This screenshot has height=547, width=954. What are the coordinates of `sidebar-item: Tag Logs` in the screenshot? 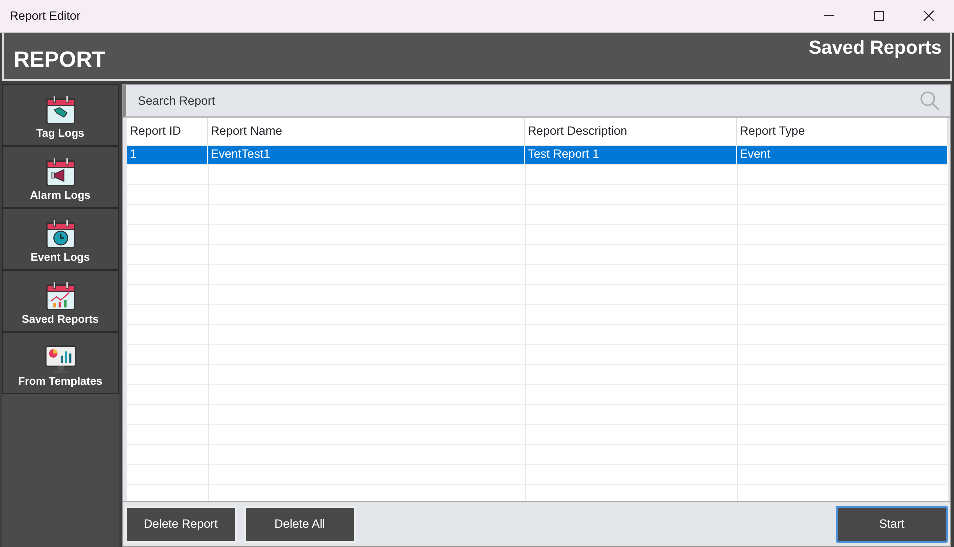 It's located at (60, 115).